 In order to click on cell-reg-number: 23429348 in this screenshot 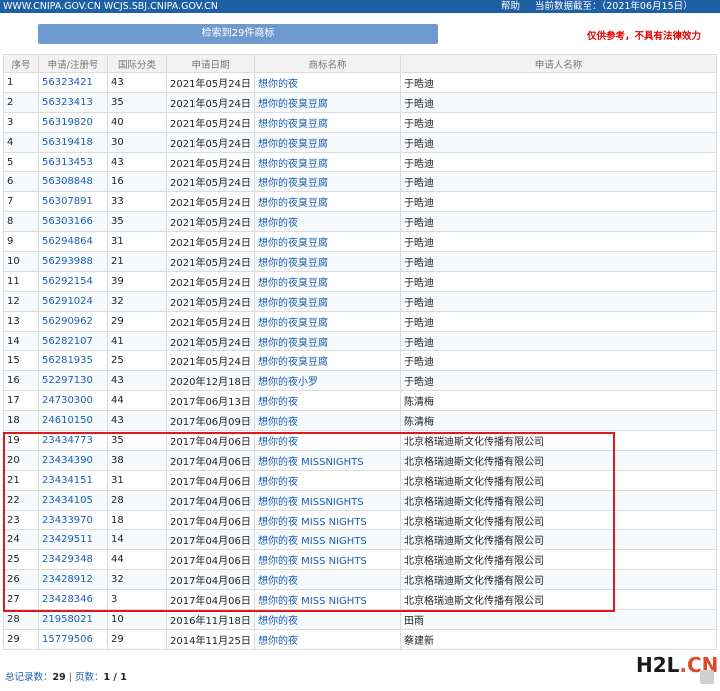, I will do `click(73, 560)`.